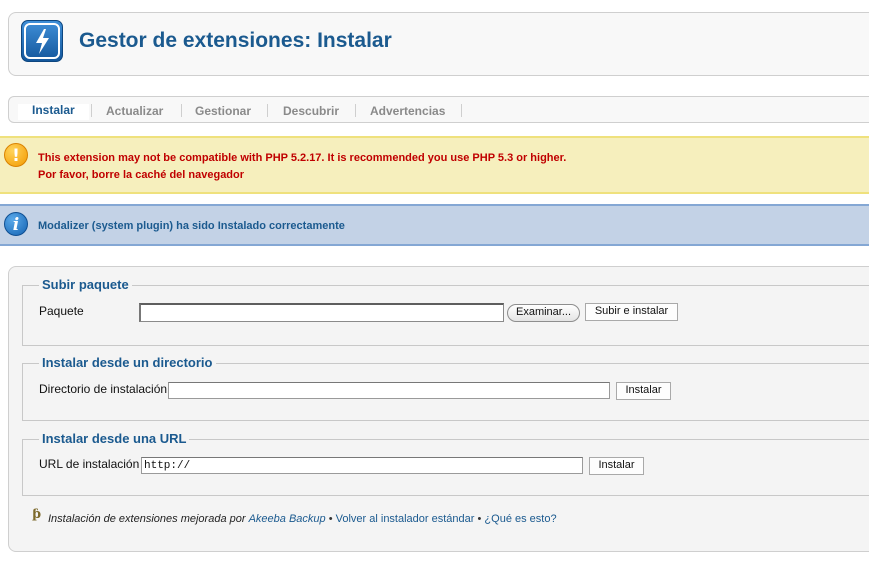  What do you see at coordinates (405, 519) in the screenshot?
I see `revert-installer-link: Volver al instalador estándar` at bounding box center [405, 519].